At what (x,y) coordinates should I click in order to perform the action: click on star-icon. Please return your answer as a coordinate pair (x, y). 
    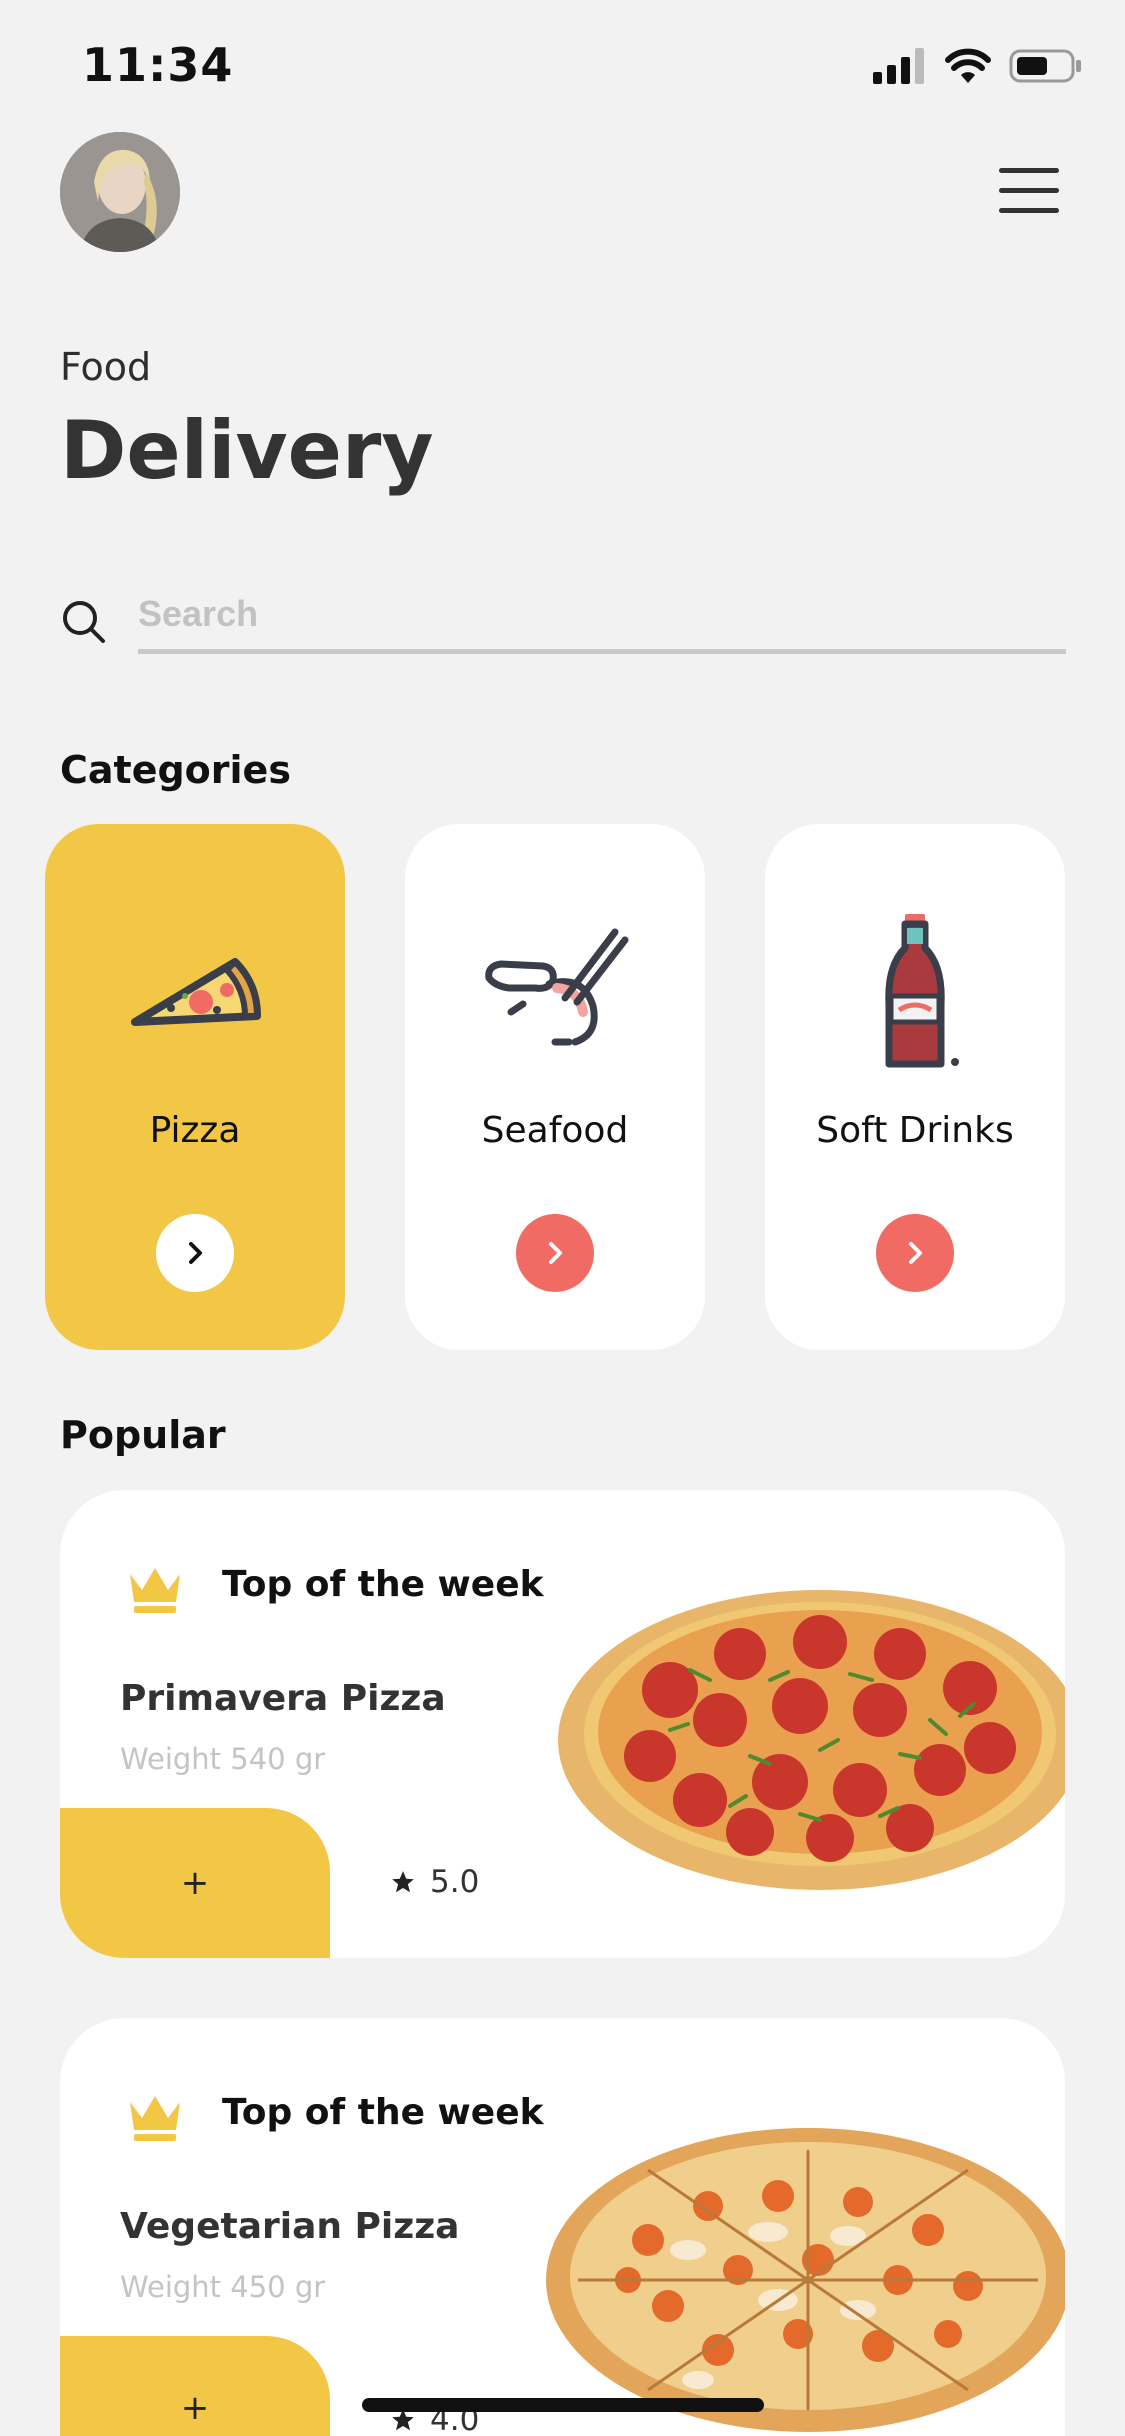
    Looking at the image, I should click on (403, 1882).